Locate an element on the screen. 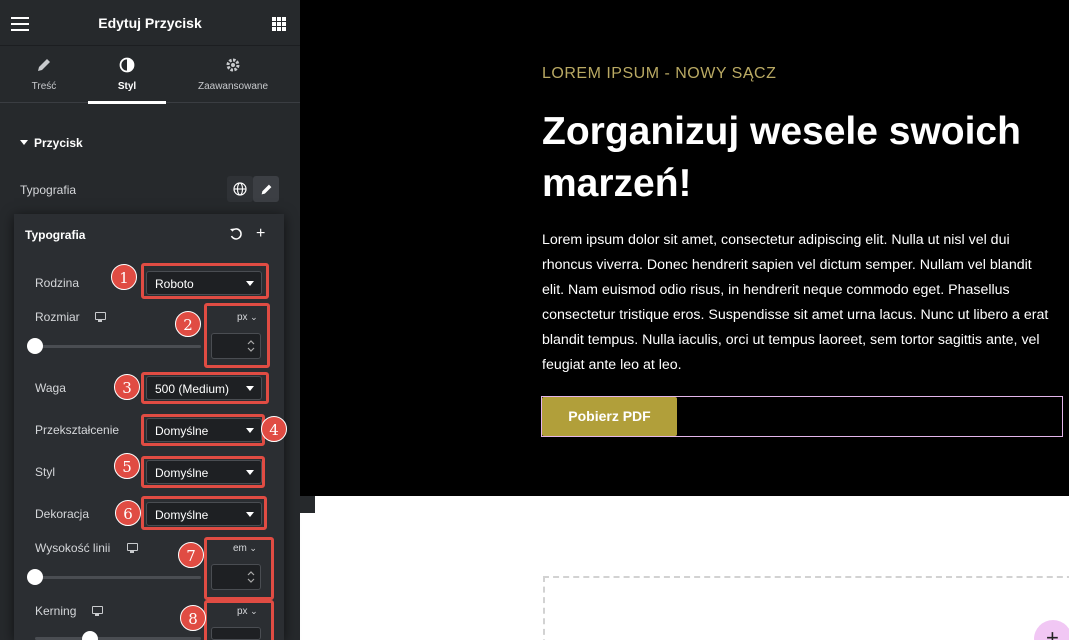 This screenshot has width=1069, height=640. line-height-input is located at coordinates (236, 577).